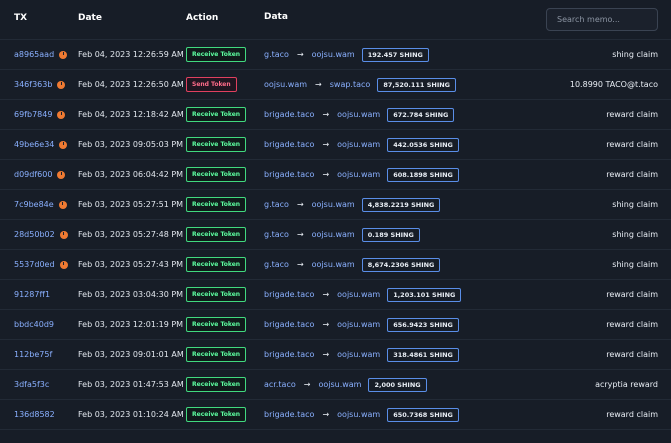  I want to click on amount-badge: 8,674.2306 SHING, so click(401, 264).